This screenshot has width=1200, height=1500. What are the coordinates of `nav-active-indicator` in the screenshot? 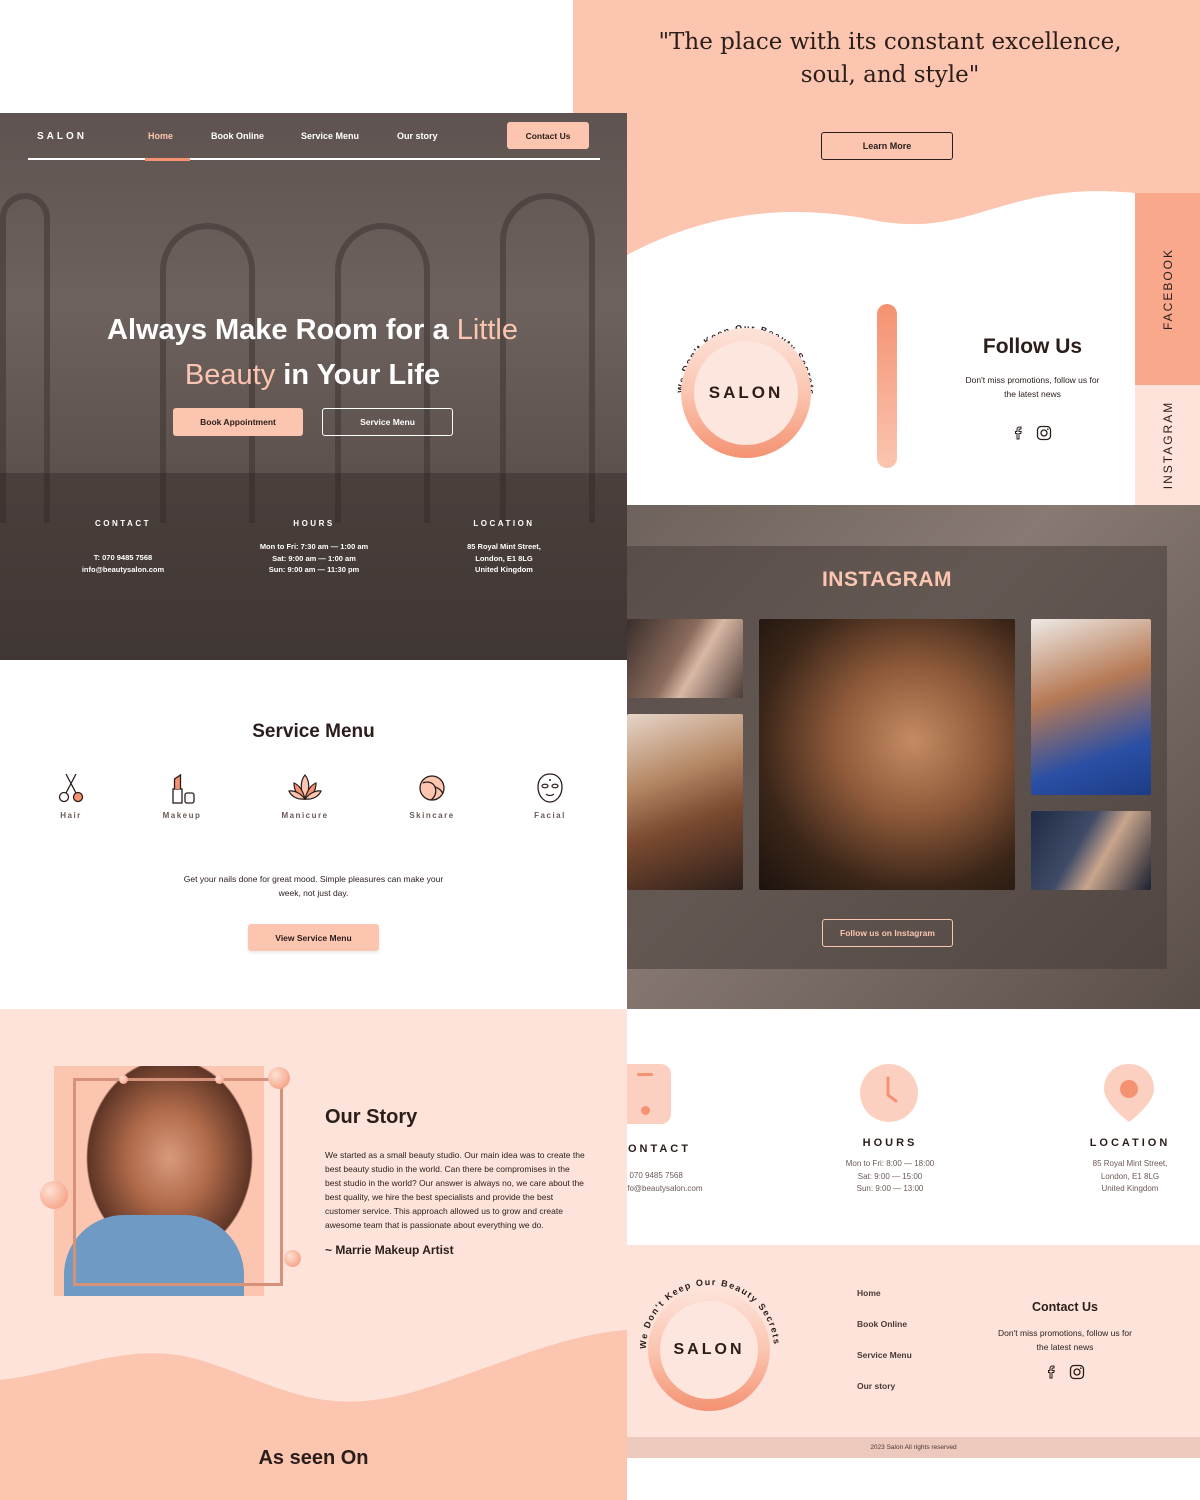 It's located at (167, 159).